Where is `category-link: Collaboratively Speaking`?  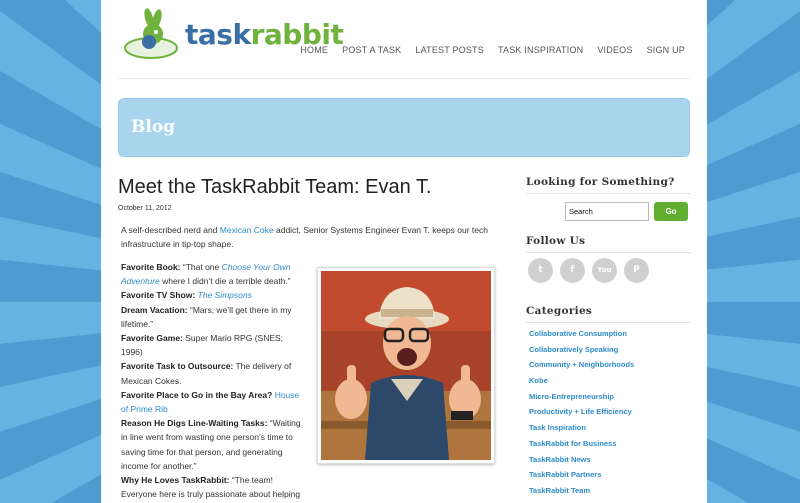
category-link: Collaboratively Speaking is located at coordinates (581, 353).